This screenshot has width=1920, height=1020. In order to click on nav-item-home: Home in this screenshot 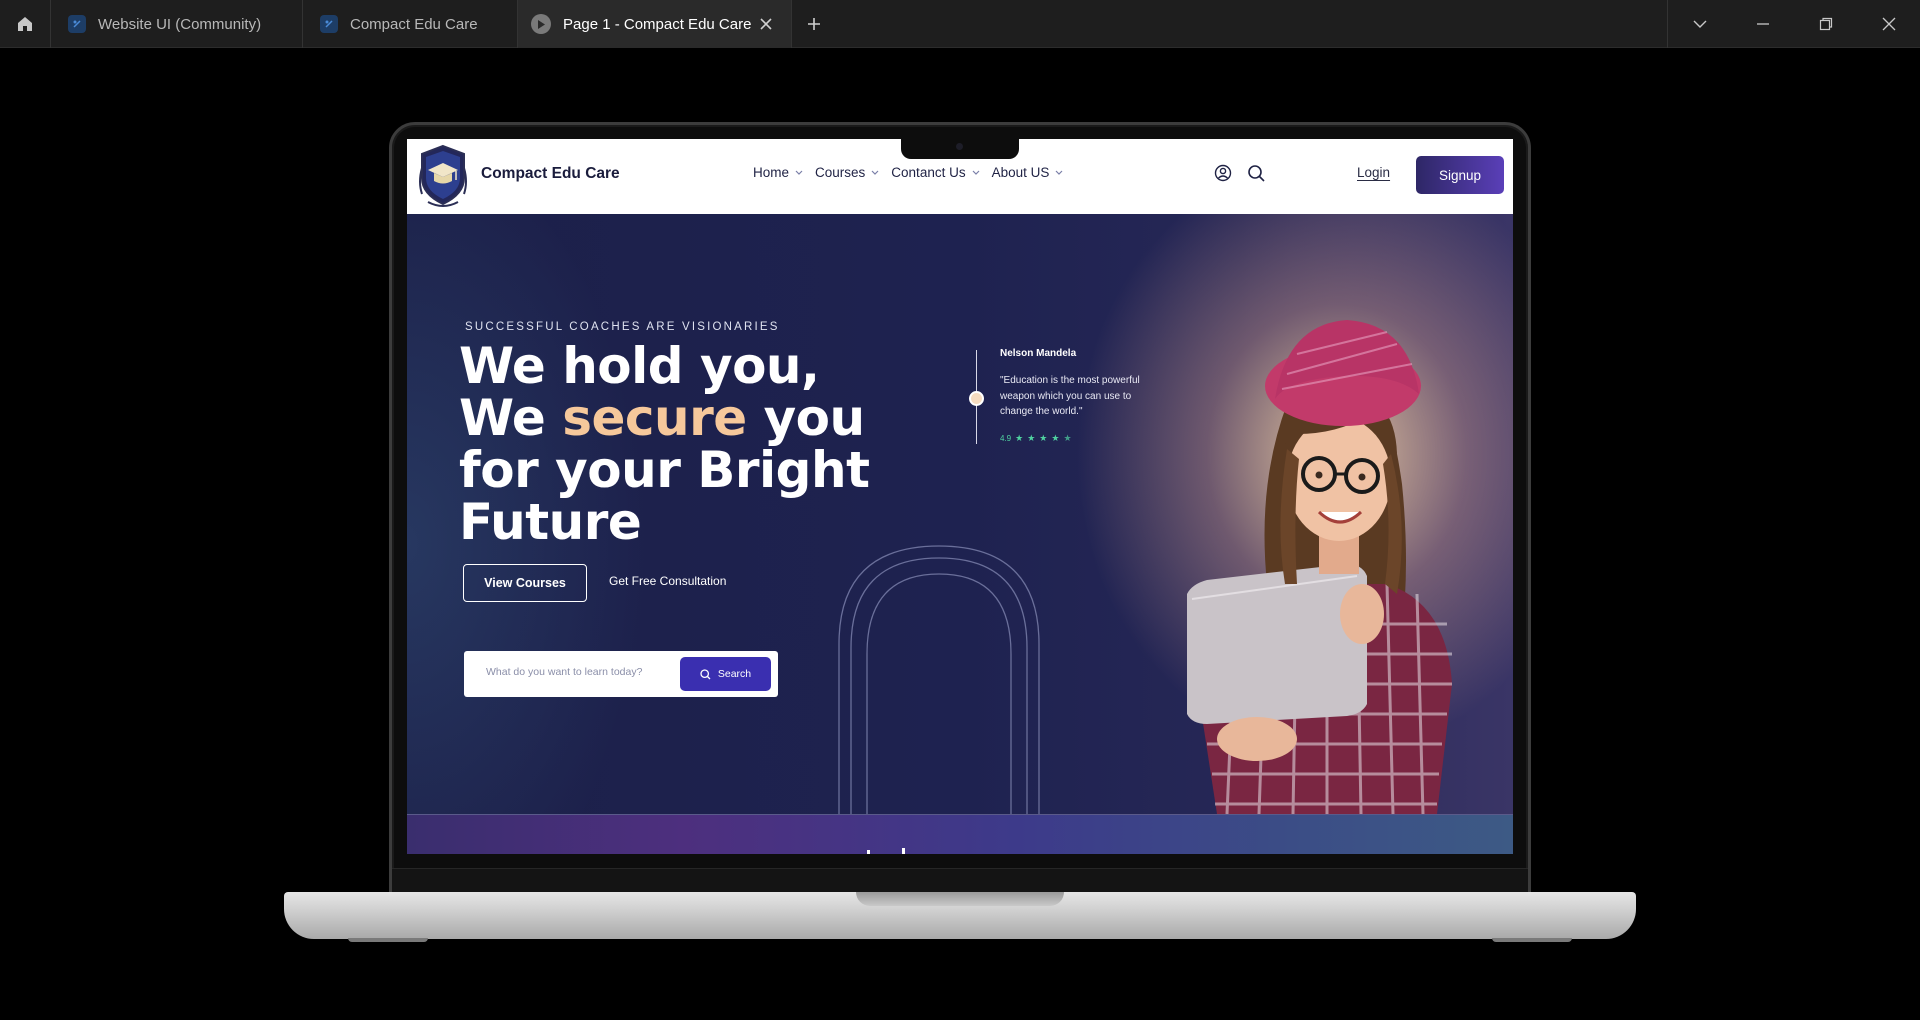, I will do `click(778, 172)`.